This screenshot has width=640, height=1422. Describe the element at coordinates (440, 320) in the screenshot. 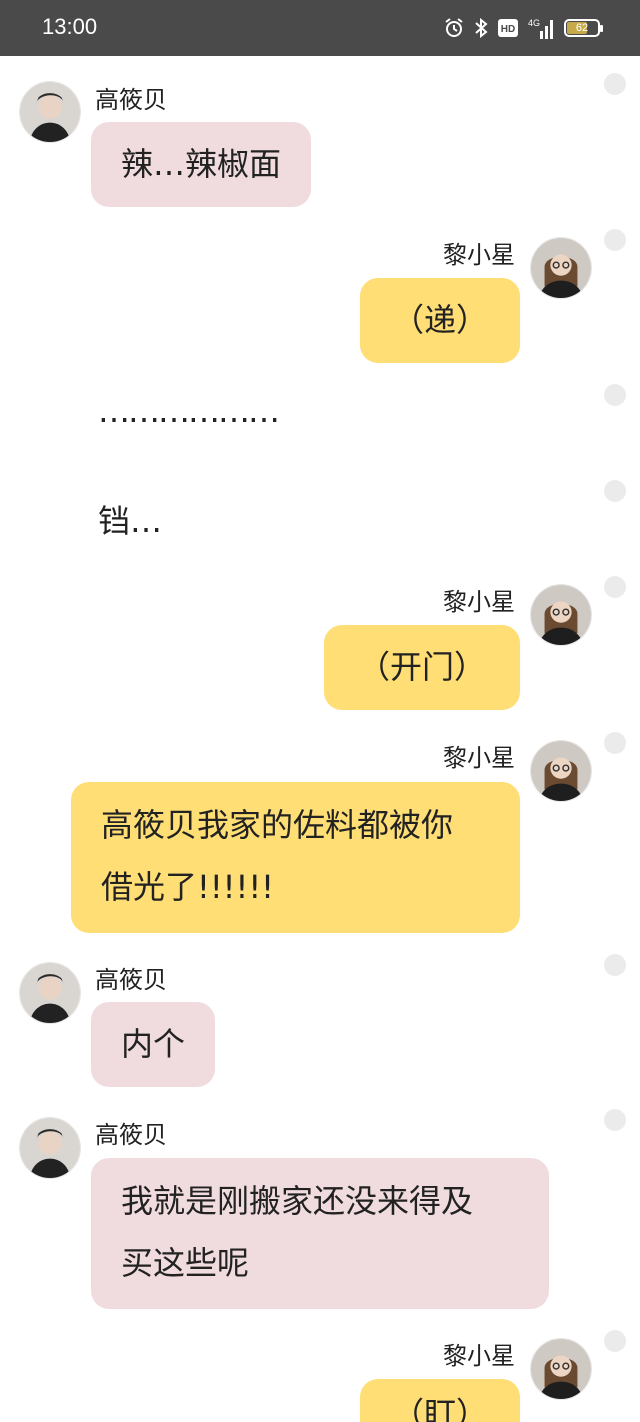

I see `message-bubble: （递）` at that location.